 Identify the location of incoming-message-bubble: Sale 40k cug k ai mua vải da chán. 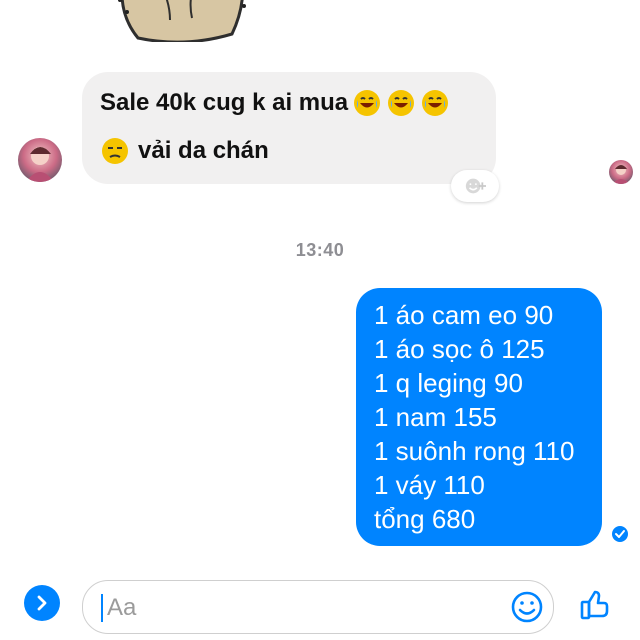
(289, 128).